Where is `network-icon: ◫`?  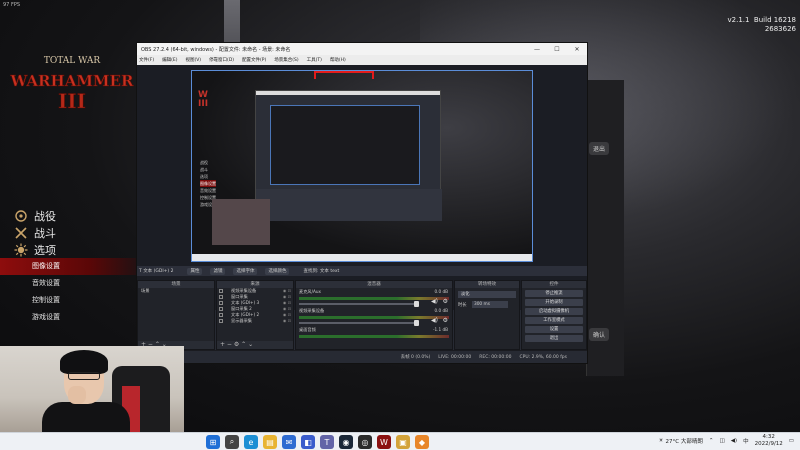 network-icon: ◫ is located at coordinates (721, 441).